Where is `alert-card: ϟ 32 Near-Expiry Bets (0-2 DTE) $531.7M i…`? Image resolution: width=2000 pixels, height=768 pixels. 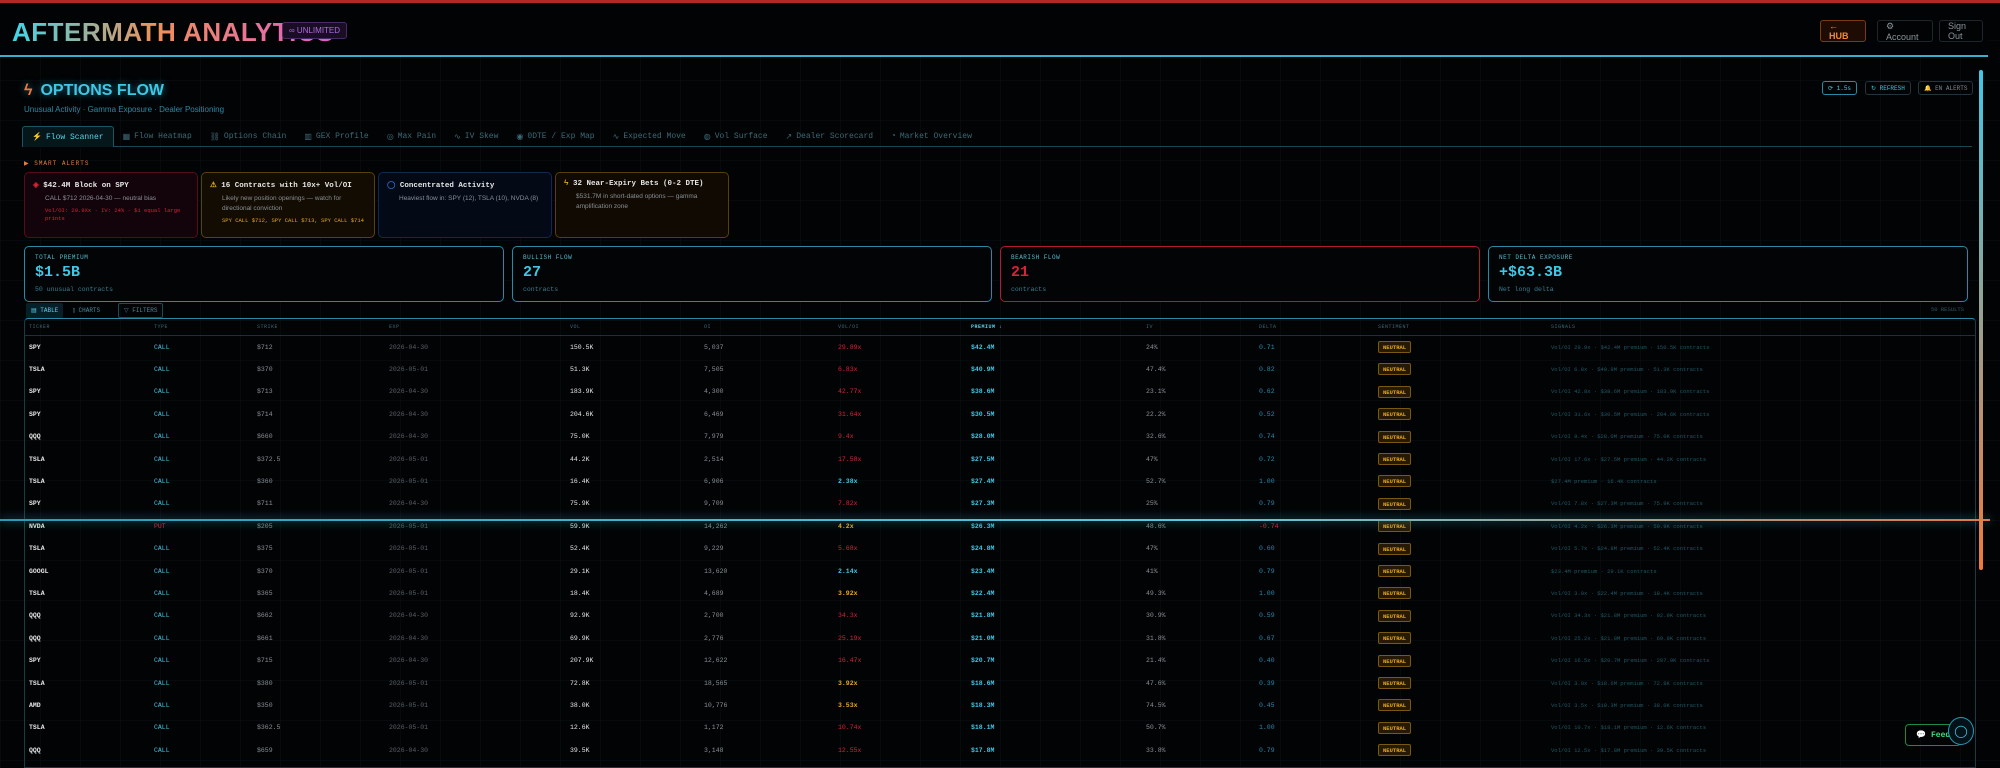 alert-card: ϟ 32 Near-Expiry Bets (0-2 DTE) $531.7M i… is located at coordinates (642, 205).